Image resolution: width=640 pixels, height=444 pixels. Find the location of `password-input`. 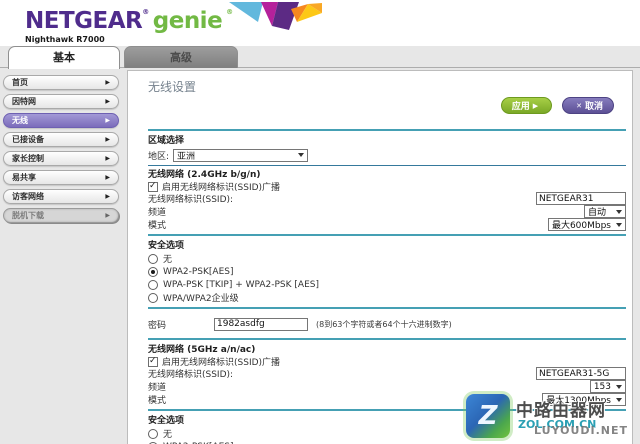

password-input is located at coordinates (261, 324).